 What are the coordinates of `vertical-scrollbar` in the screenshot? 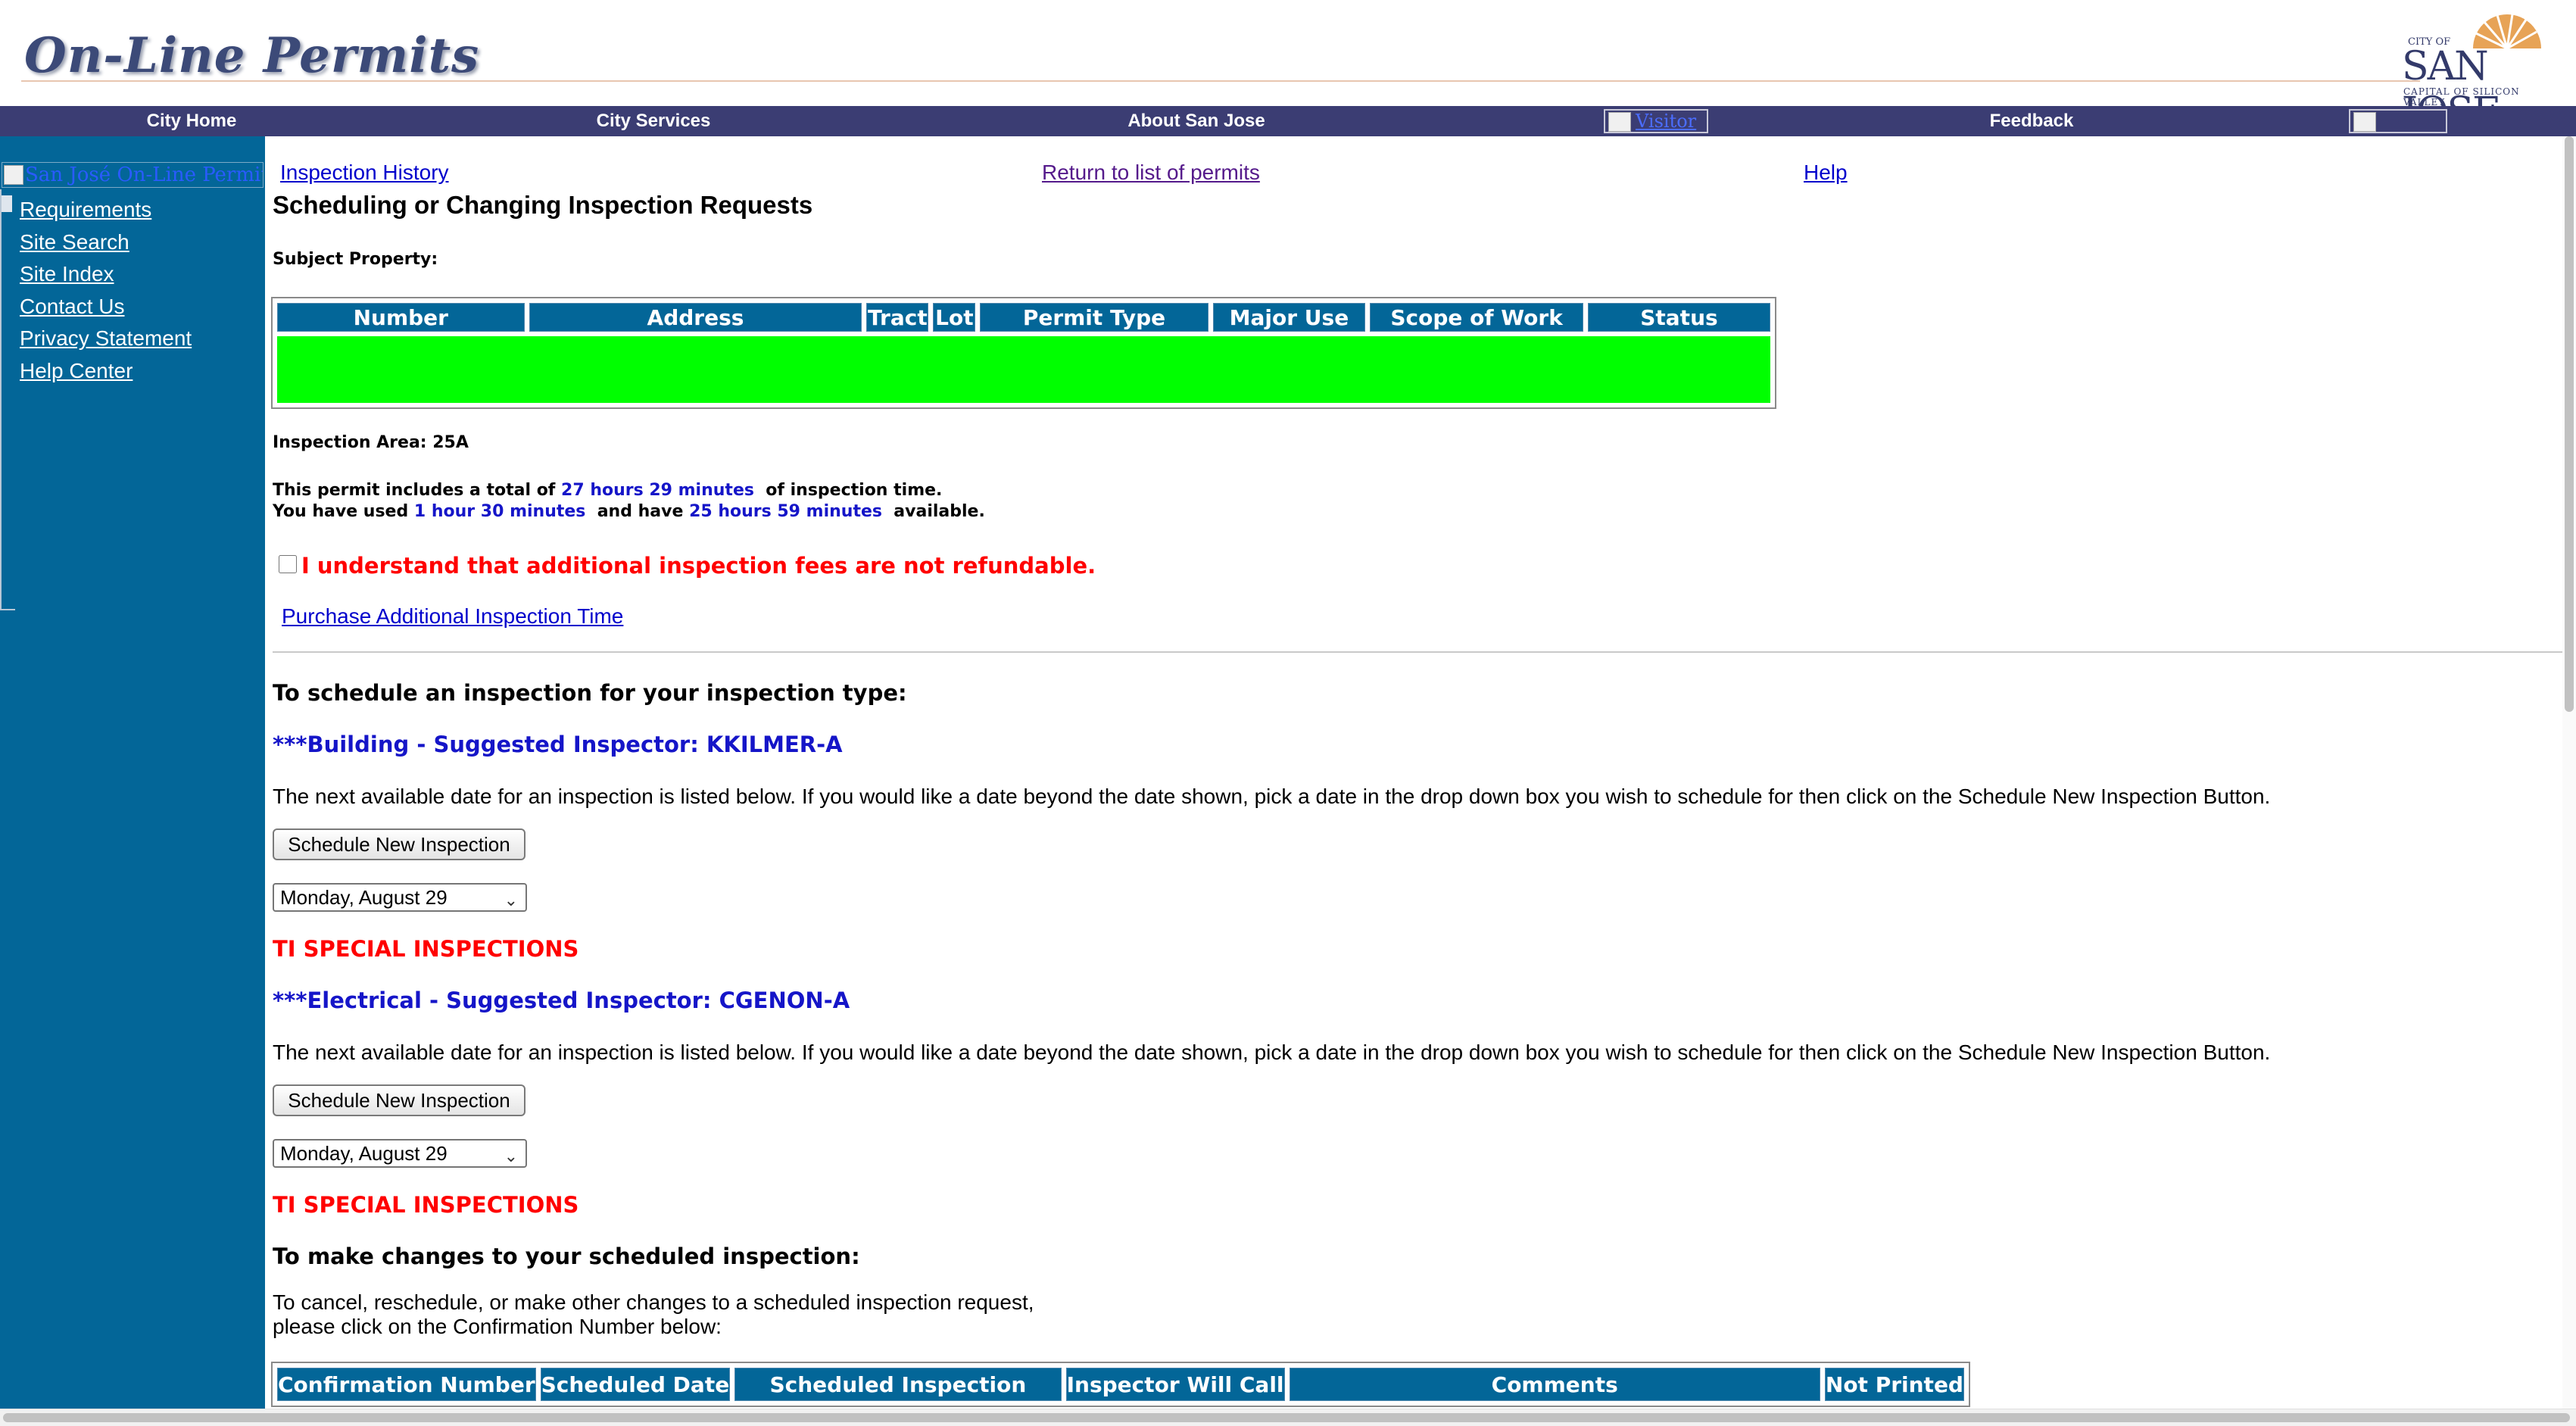 It's located at (2569, 772).